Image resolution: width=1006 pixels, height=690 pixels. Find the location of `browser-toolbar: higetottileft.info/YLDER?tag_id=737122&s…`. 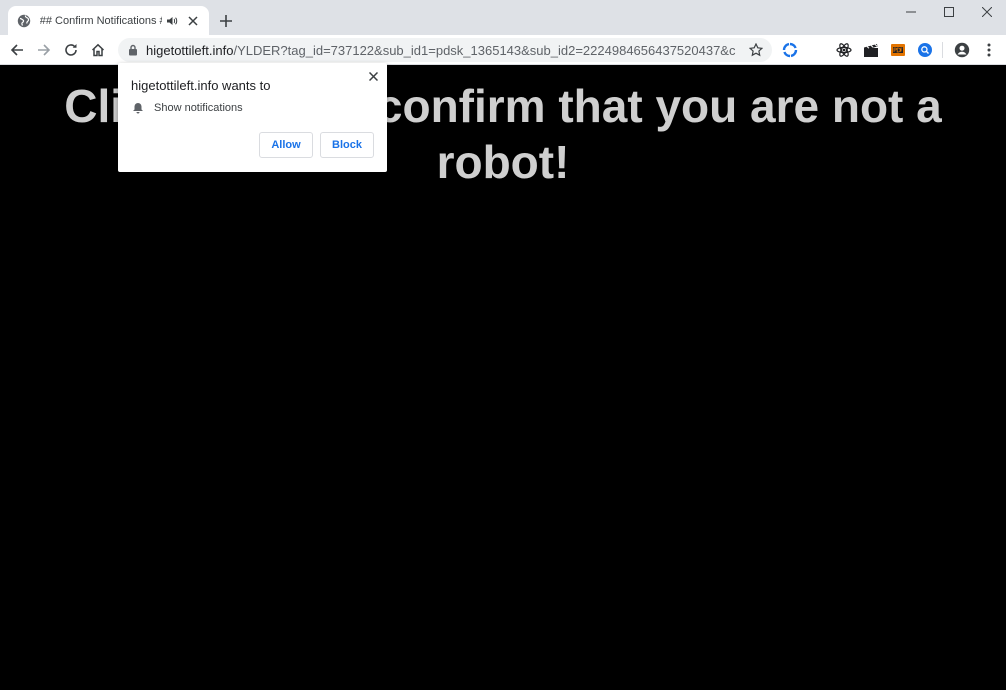

browser-toolbar: higetottileft.info/YLDER?tag_id=737122&s… is located at coordinates (503, 50).